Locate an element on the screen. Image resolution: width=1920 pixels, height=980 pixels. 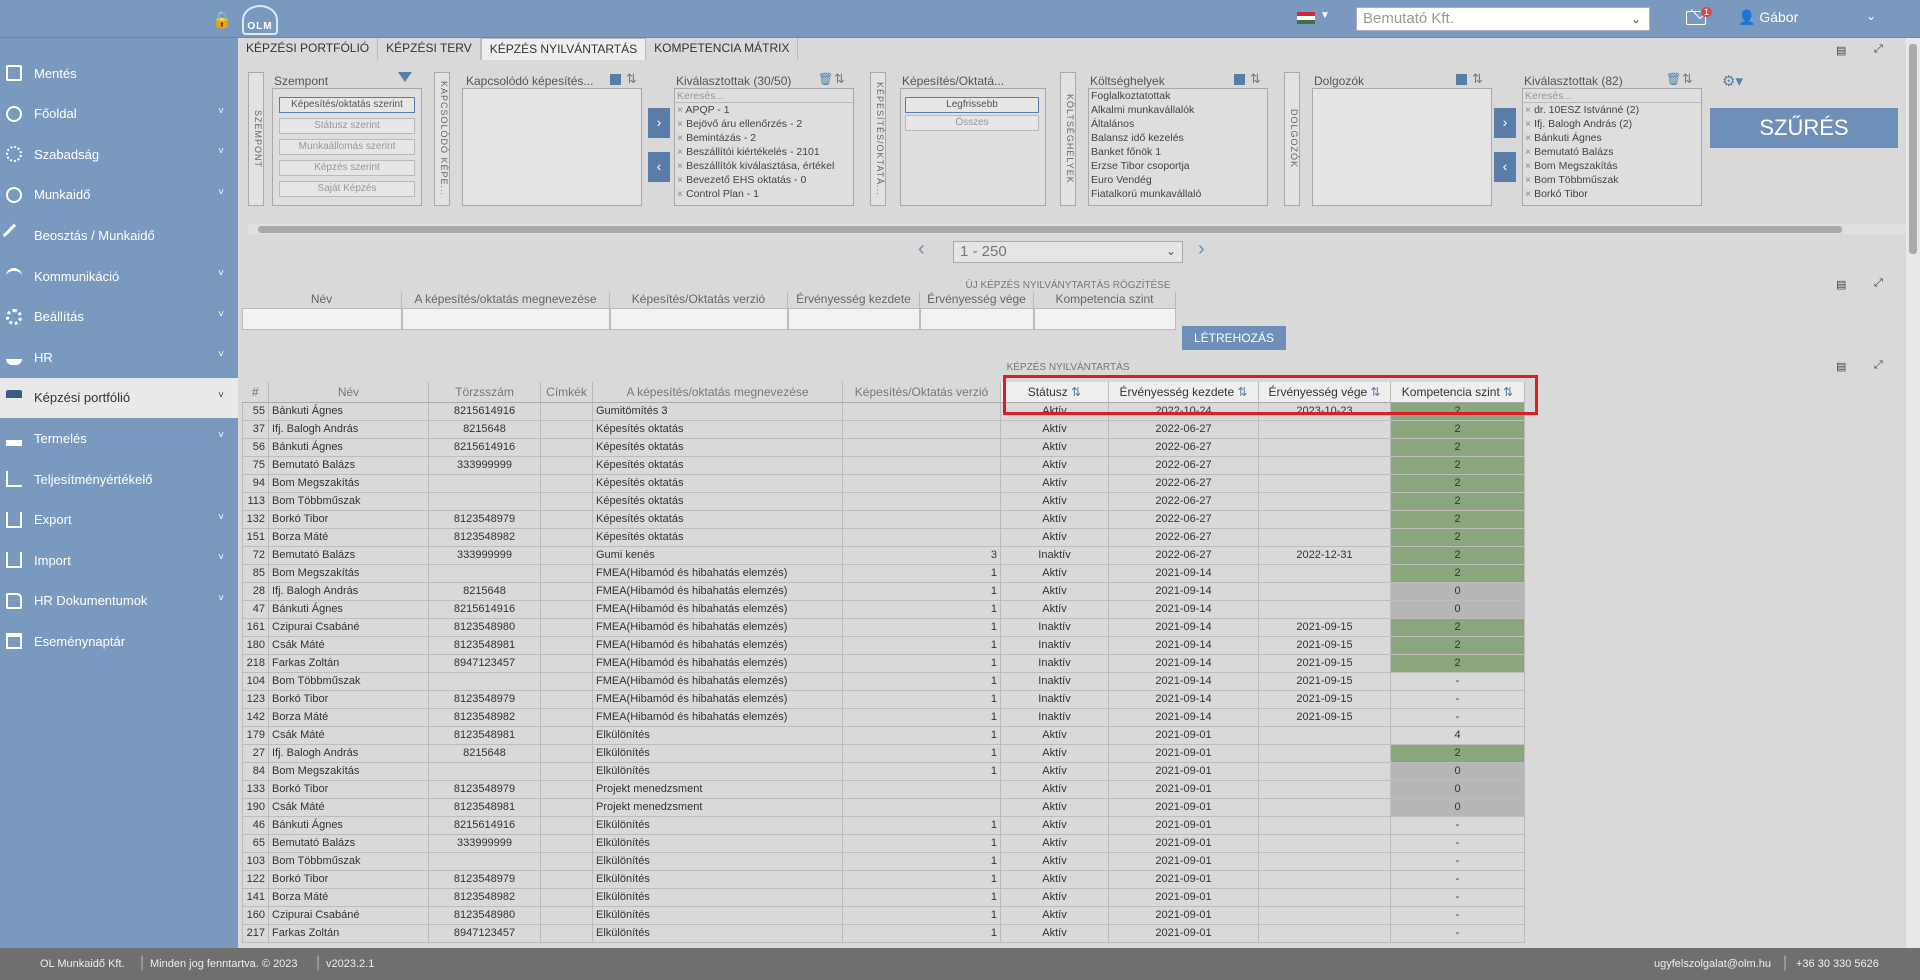
language-chevron-down-icon: ▼ is located at coordinates (1325, 15).